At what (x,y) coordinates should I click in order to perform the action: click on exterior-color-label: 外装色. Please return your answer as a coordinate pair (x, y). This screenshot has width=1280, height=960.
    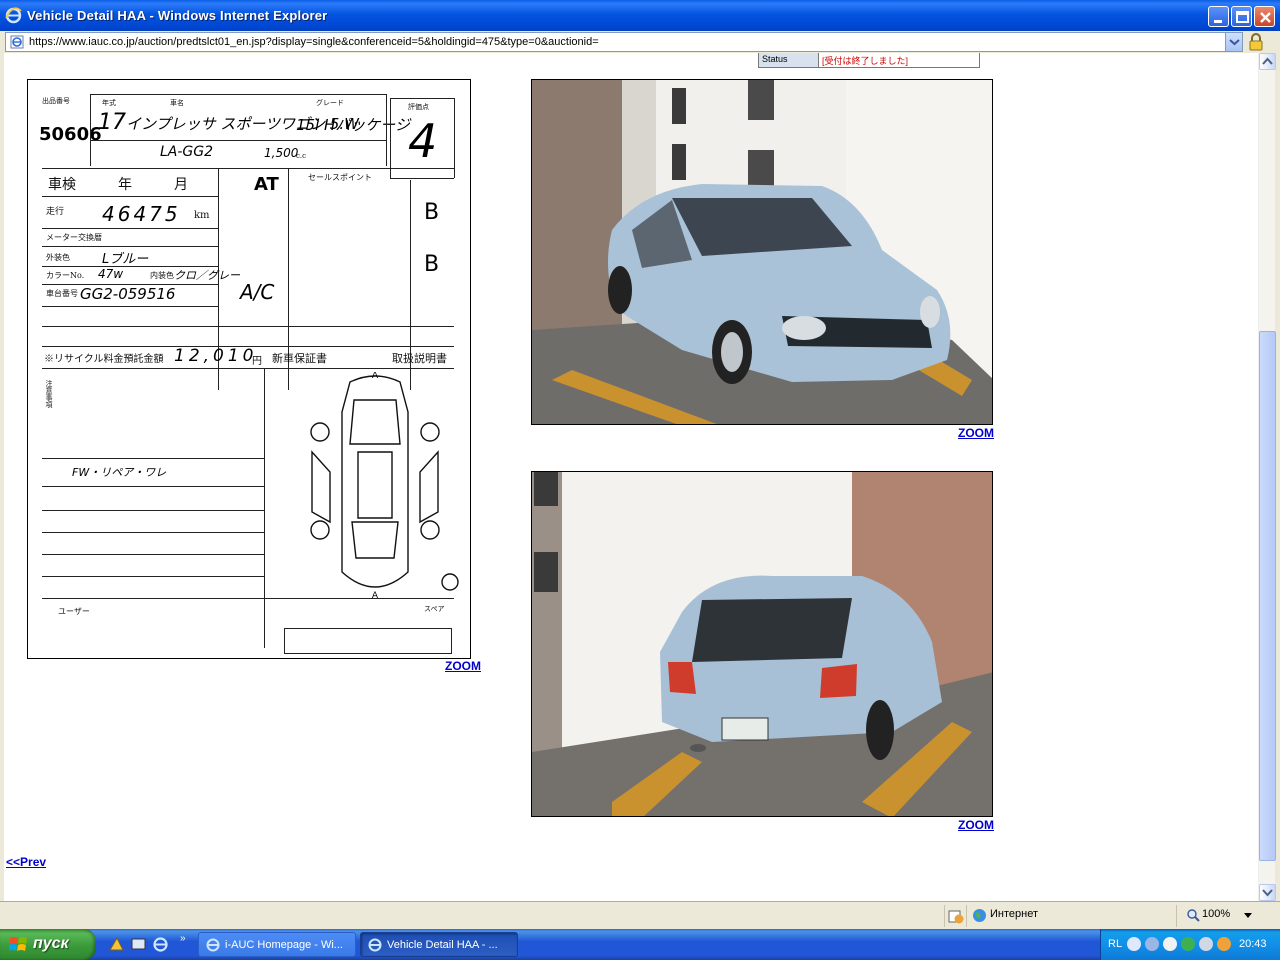
    Looking at the image, I should click on (58, 257).